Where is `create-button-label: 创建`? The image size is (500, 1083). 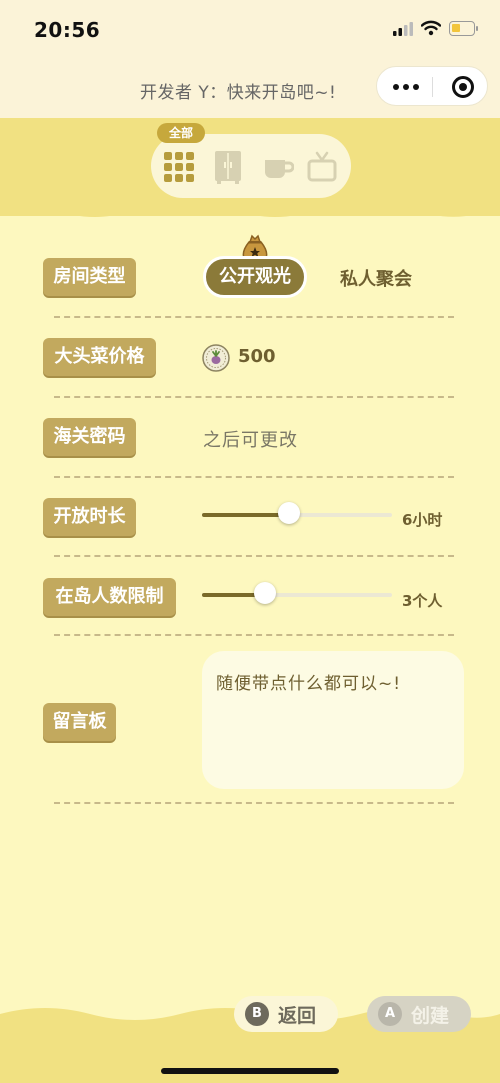
create-button-label: 创建 is located at coordinates (430, 1016).